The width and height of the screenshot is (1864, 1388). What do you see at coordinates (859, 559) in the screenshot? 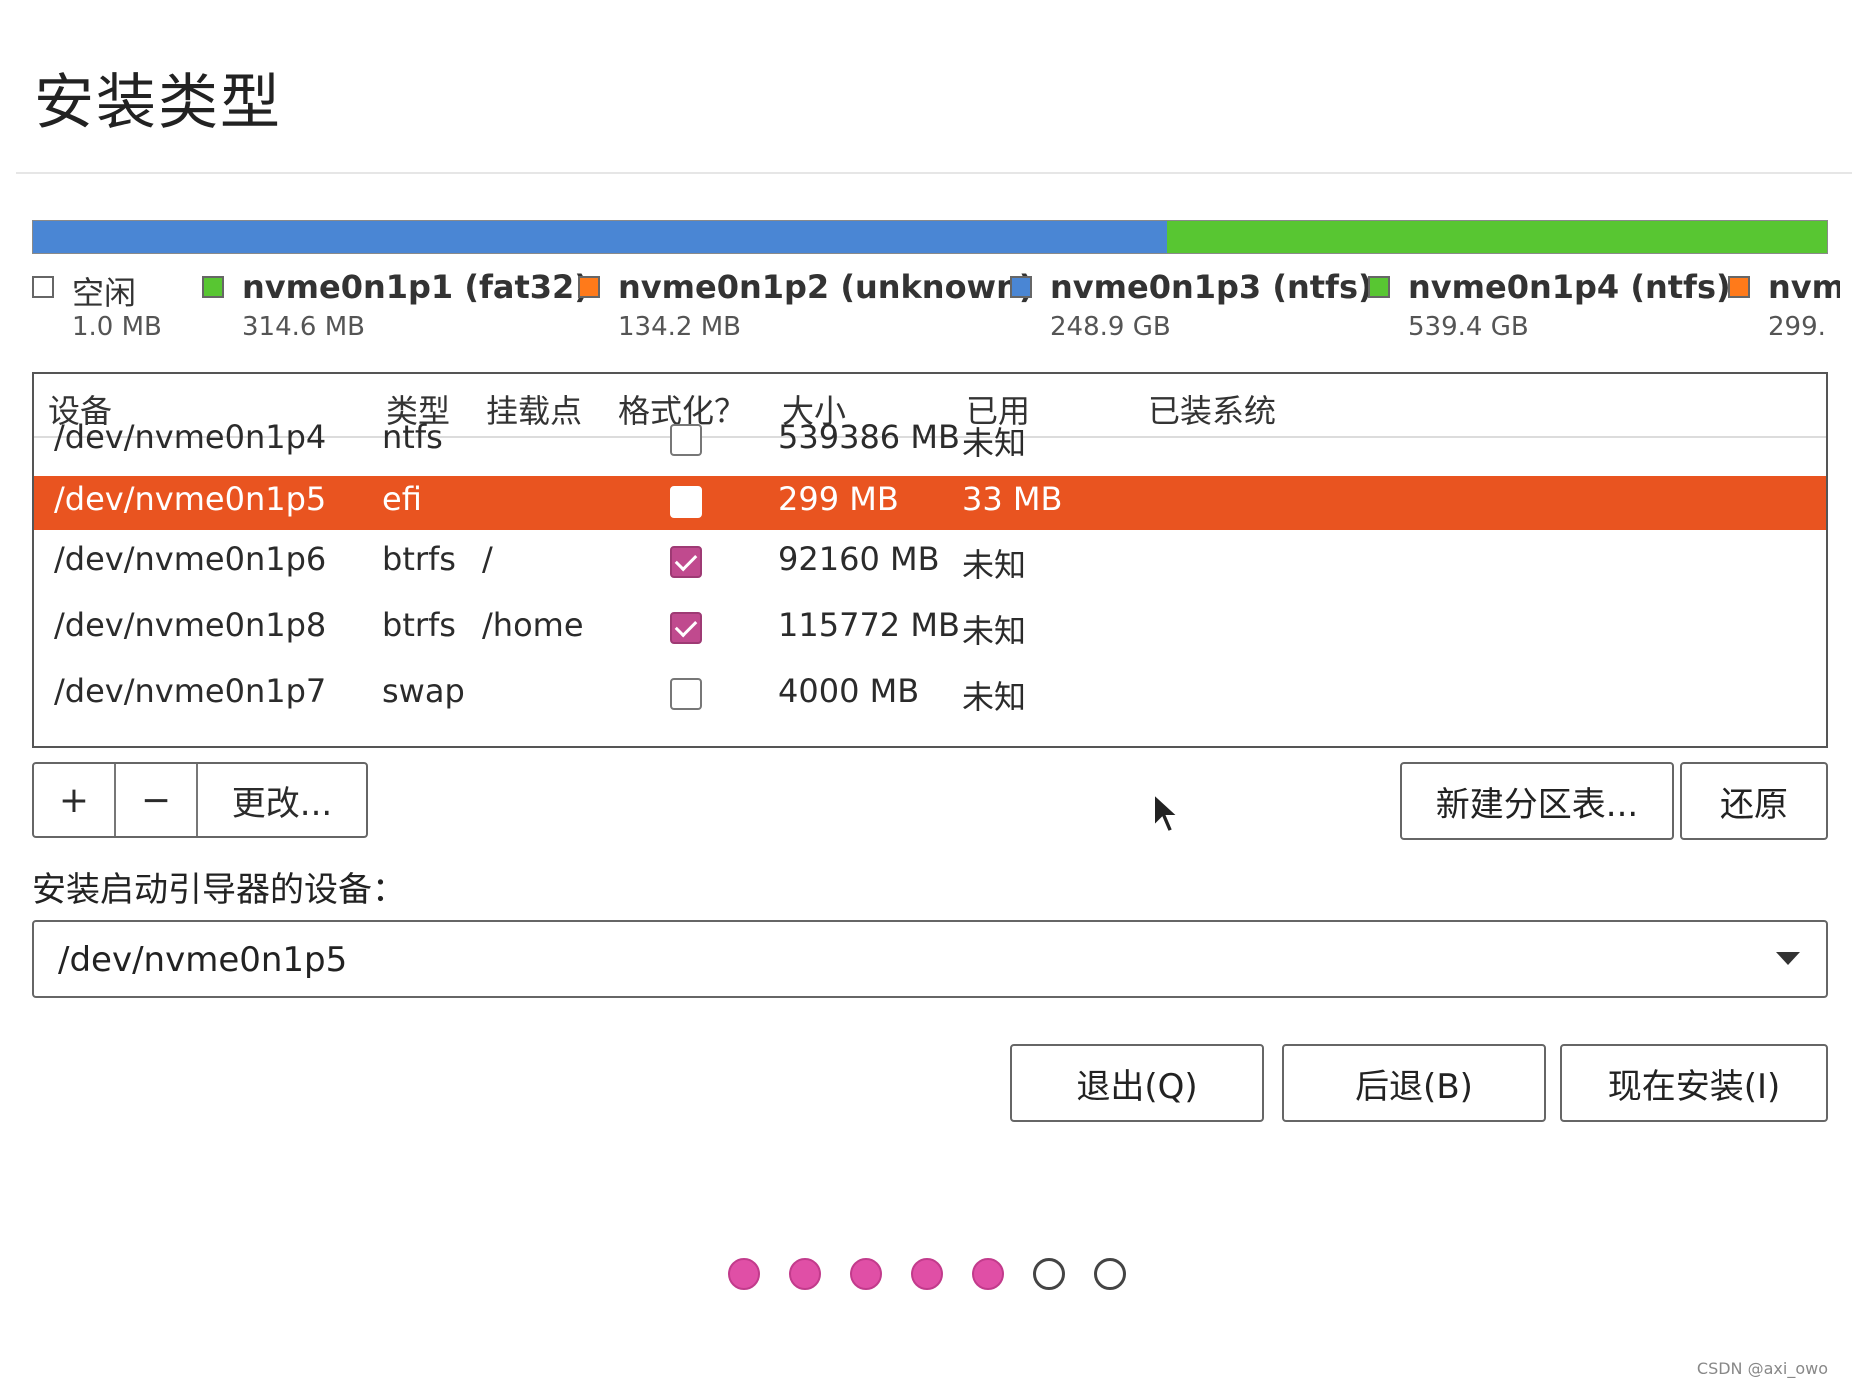
I see `cell-size: 92160 MB` at bounding box center [859, 559].